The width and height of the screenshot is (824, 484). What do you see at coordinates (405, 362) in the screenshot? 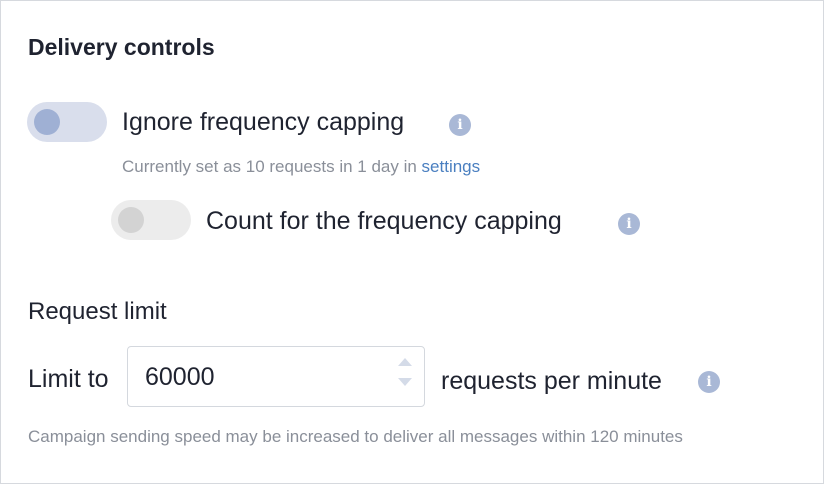
I see `increment-arrow-icon` at bounding box center [405, 362].